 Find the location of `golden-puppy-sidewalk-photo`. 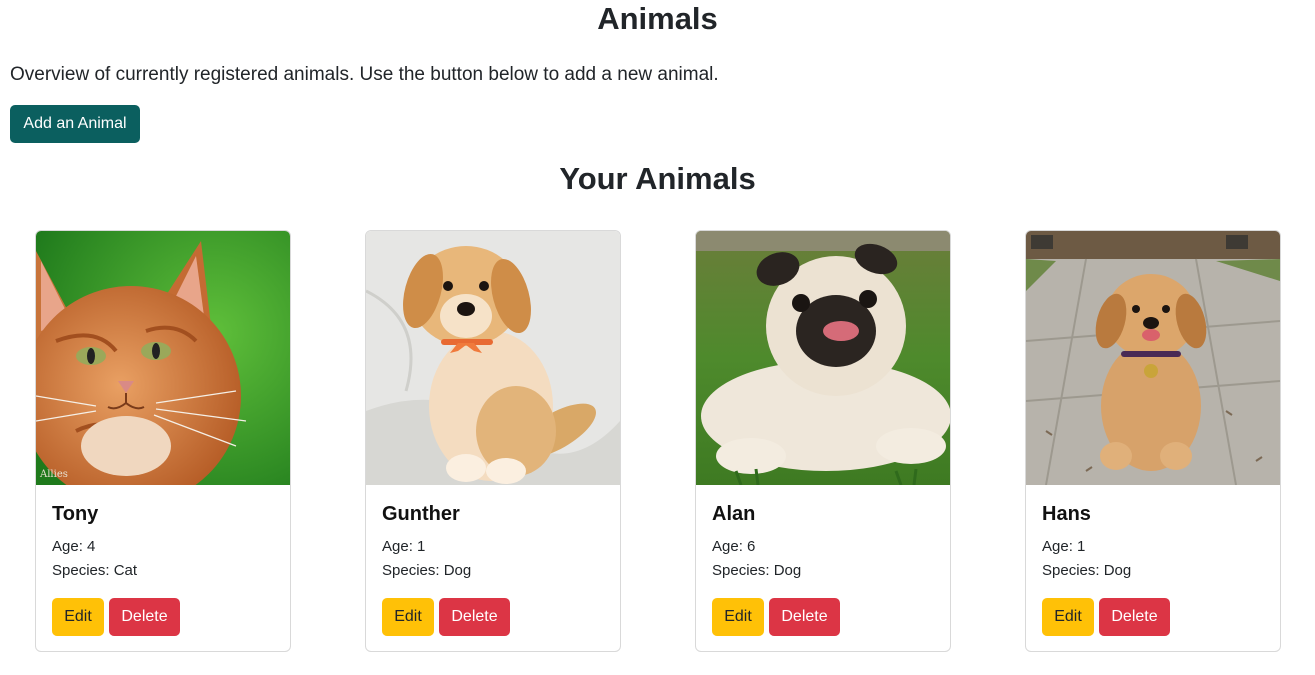

golden-puppy-sidewalk-photo is located at coordinates (1153, 358).